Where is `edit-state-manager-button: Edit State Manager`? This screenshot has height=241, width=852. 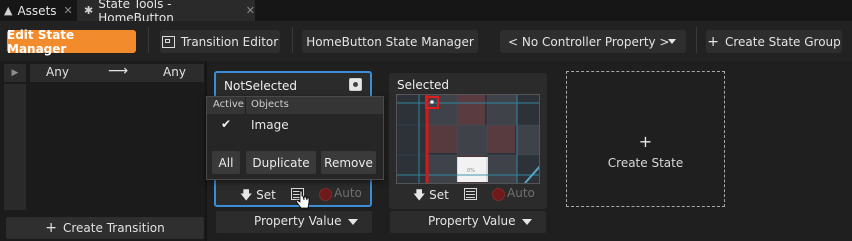 edit-state-manager-button: Edit State Manager is located at coordinates (71, 41).